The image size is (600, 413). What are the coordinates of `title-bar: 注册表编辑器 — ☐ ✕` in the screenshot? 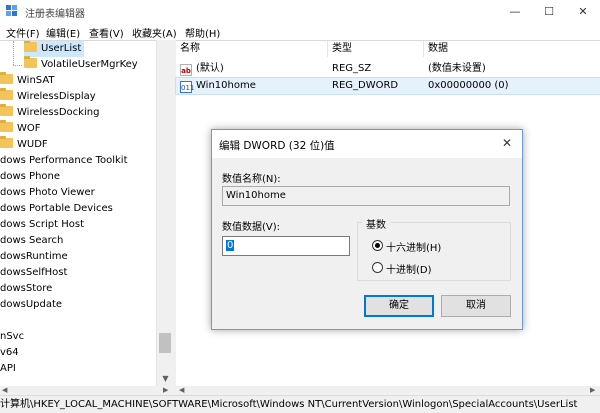 It's located at (300, 11).